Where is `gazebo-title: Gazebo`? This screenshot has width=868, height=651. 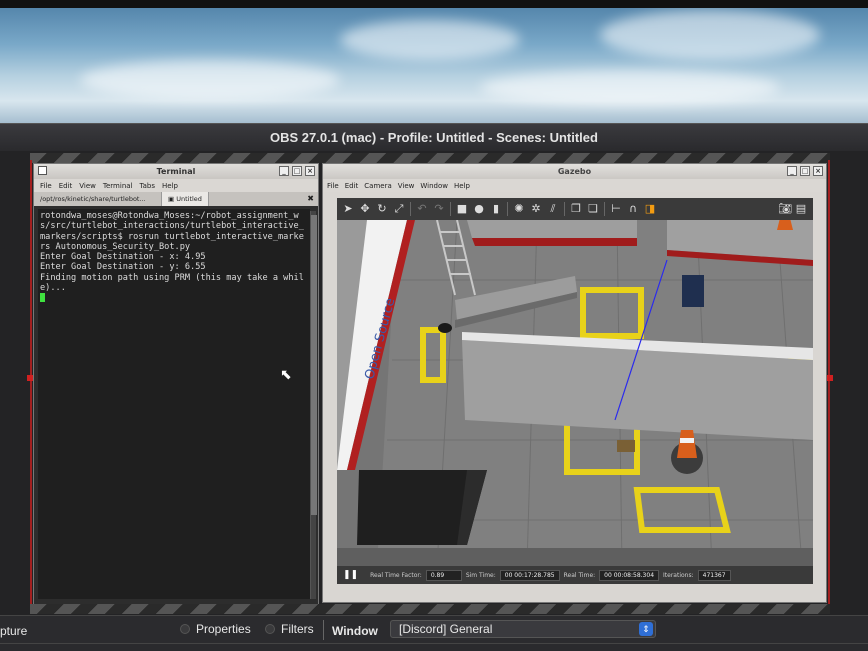 gazebo-title: Gazebo is located at coordinates (574, 171).